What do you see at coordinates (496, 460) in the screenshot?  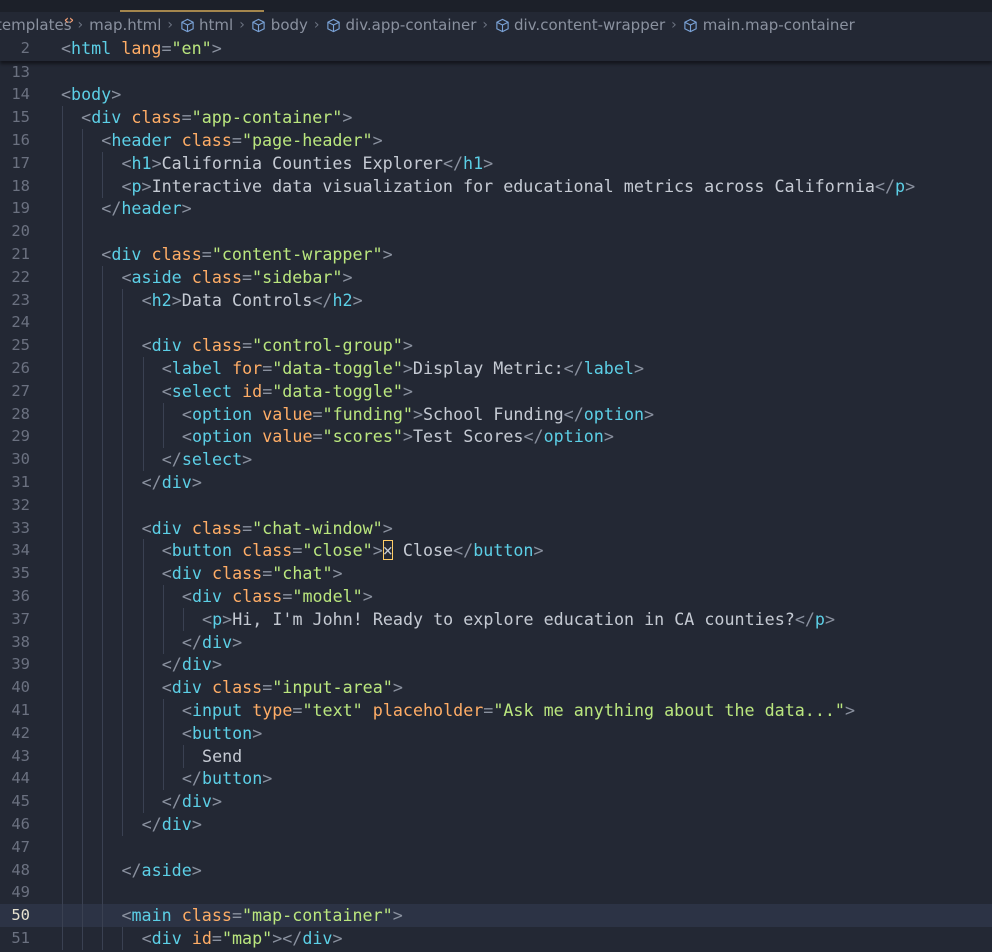 I see `code-line: 30 </select>` at bounding box center [496, 460].